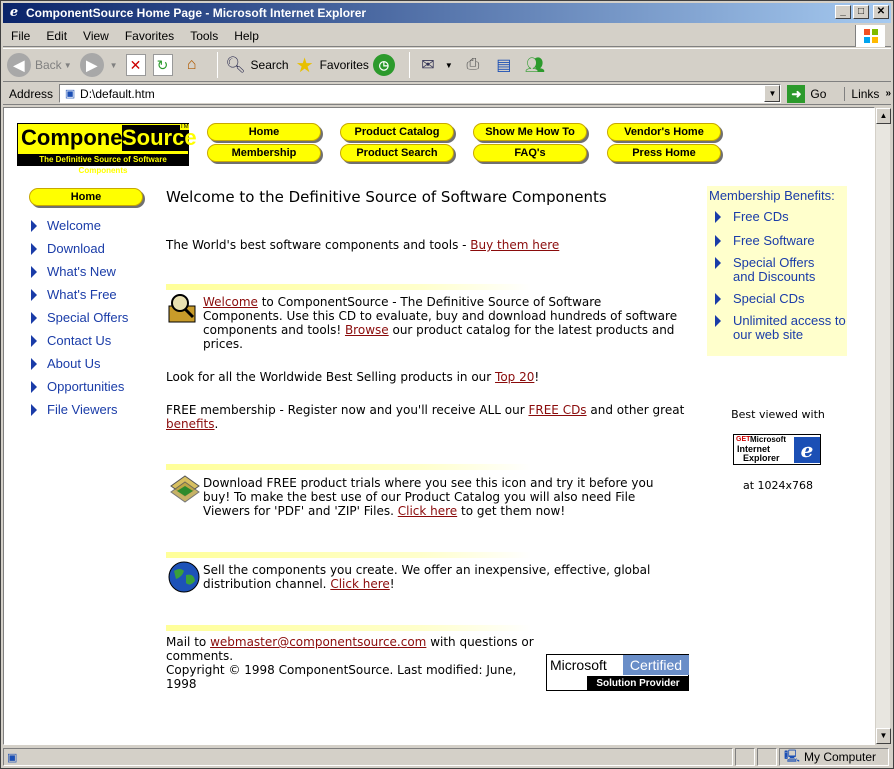 Image resolution: width=894 pixels, height=769 pixels. I want to click on sidebar-item-whats-new: What's New, so click(79, 271).